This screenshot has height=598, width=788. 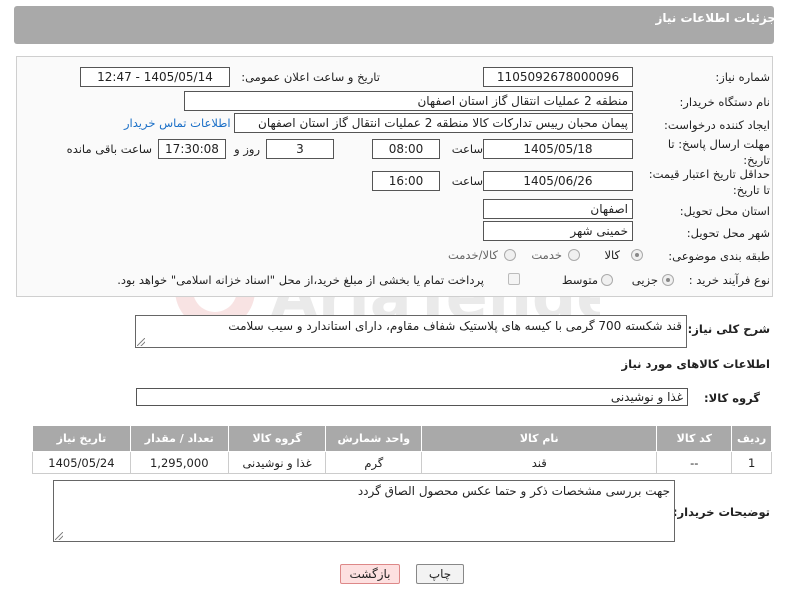 What do you see at coordinates (729, 280) in the screenshot?
I see `process-type-label: نوع فرآیند خرید :` at bounding box center [729, 280].